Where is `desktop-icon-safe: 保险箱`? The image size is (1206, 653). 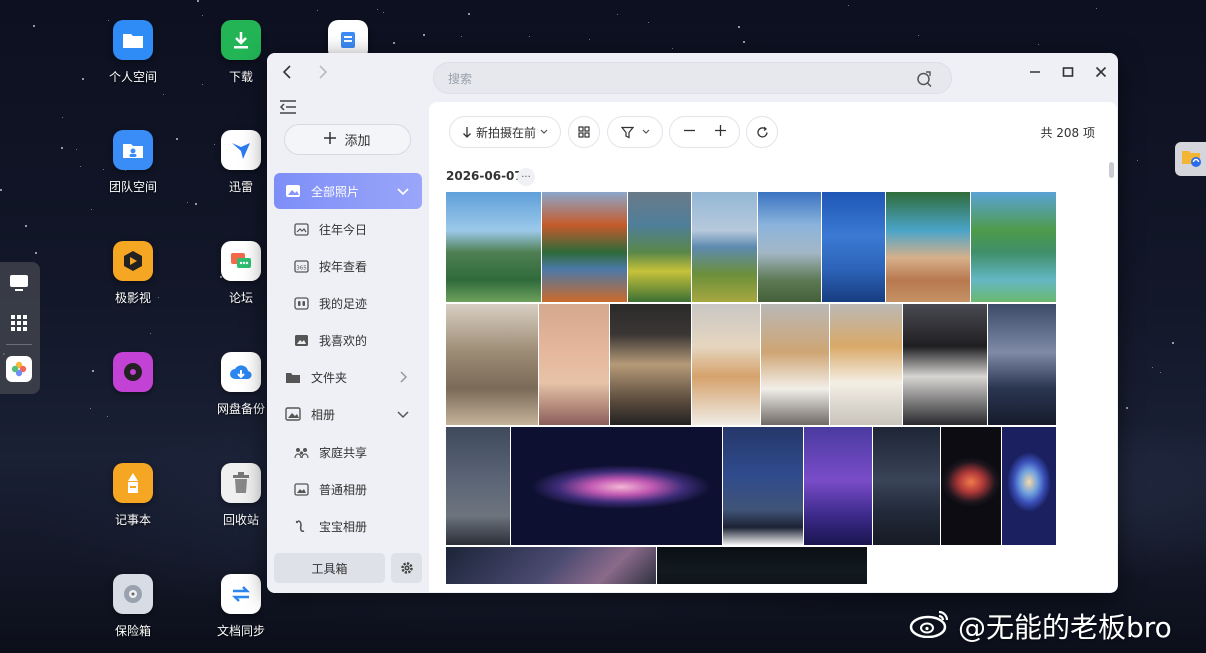
desktop-icon-safe: 保险箱 is located at coordinates (133, 606).